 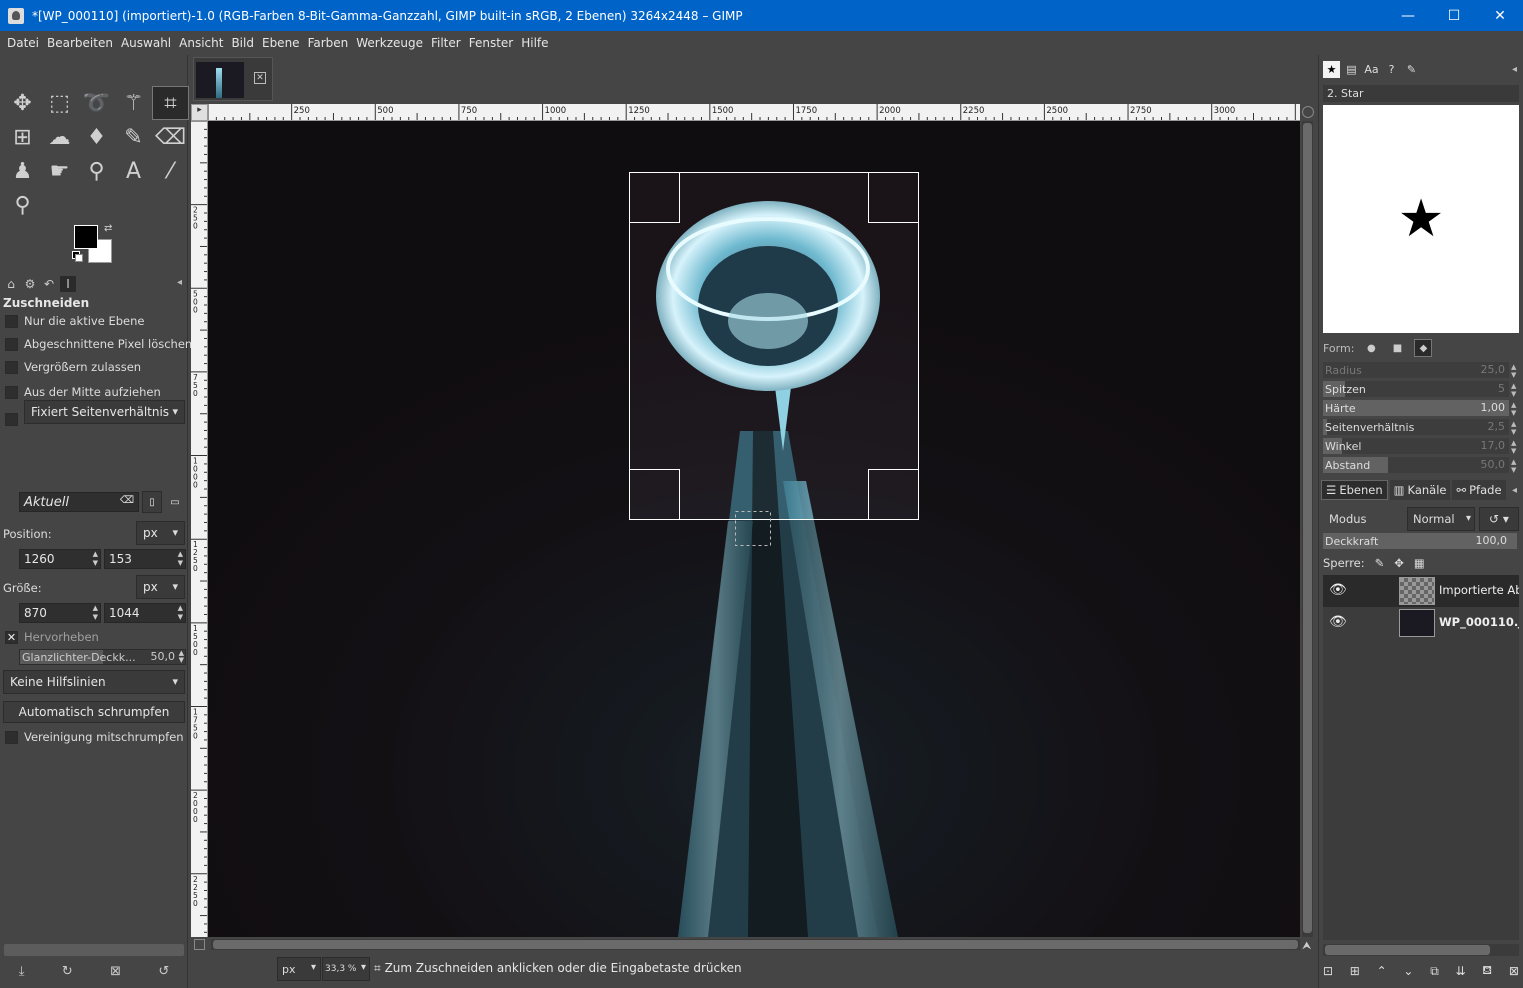 What do you see at coordinates (1500, 15) in the screenshot?
I see `close-button: ✕` at bounding box center [1500, 15].